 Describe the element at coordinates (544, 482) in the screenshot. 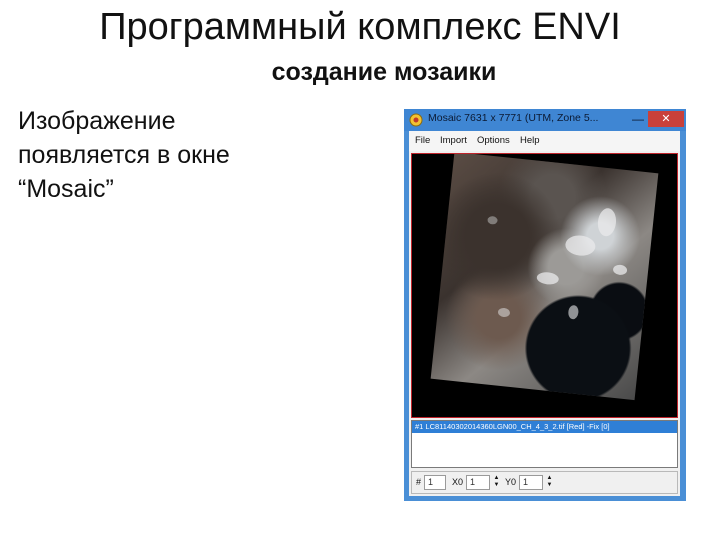

I see `status-bar: # 1 X0 1 ▲ ▼ Y0 1 ▲ ▼` at that location.